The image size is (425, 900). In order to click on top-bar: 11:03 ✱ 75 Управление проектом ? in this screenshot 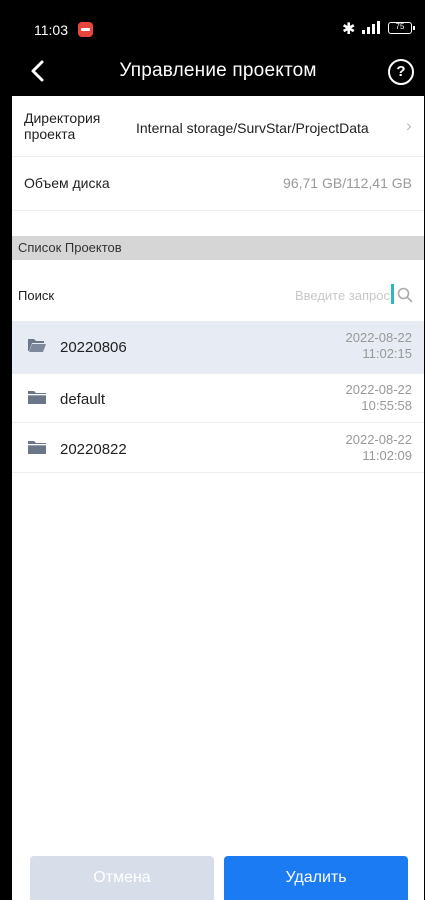, I will do `click(218, 48)`.